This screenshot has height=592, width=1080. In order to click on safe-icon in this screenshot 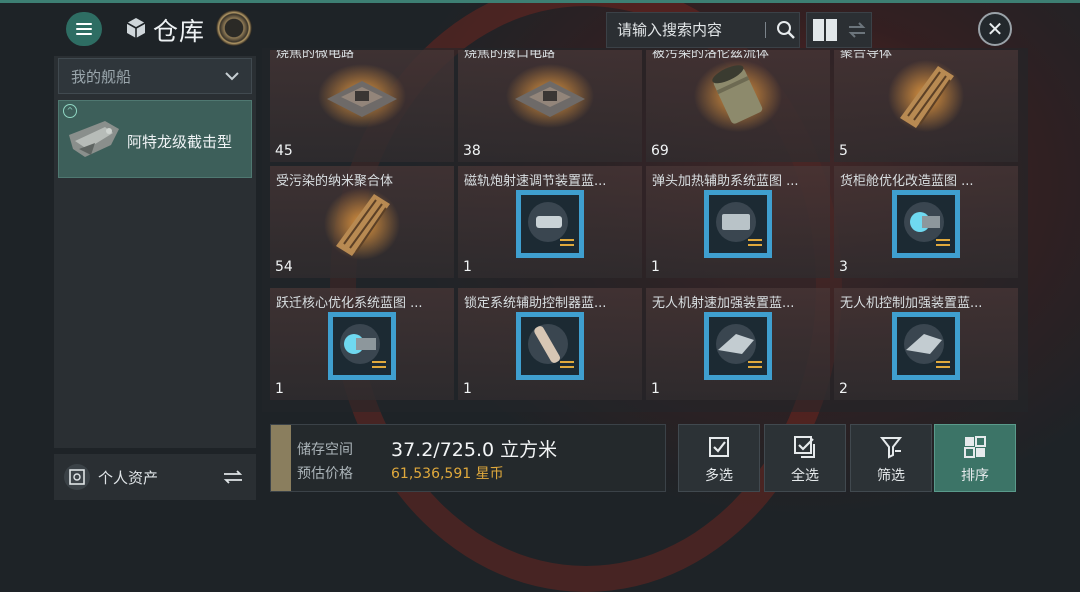, I will do `click(77, 477)`.